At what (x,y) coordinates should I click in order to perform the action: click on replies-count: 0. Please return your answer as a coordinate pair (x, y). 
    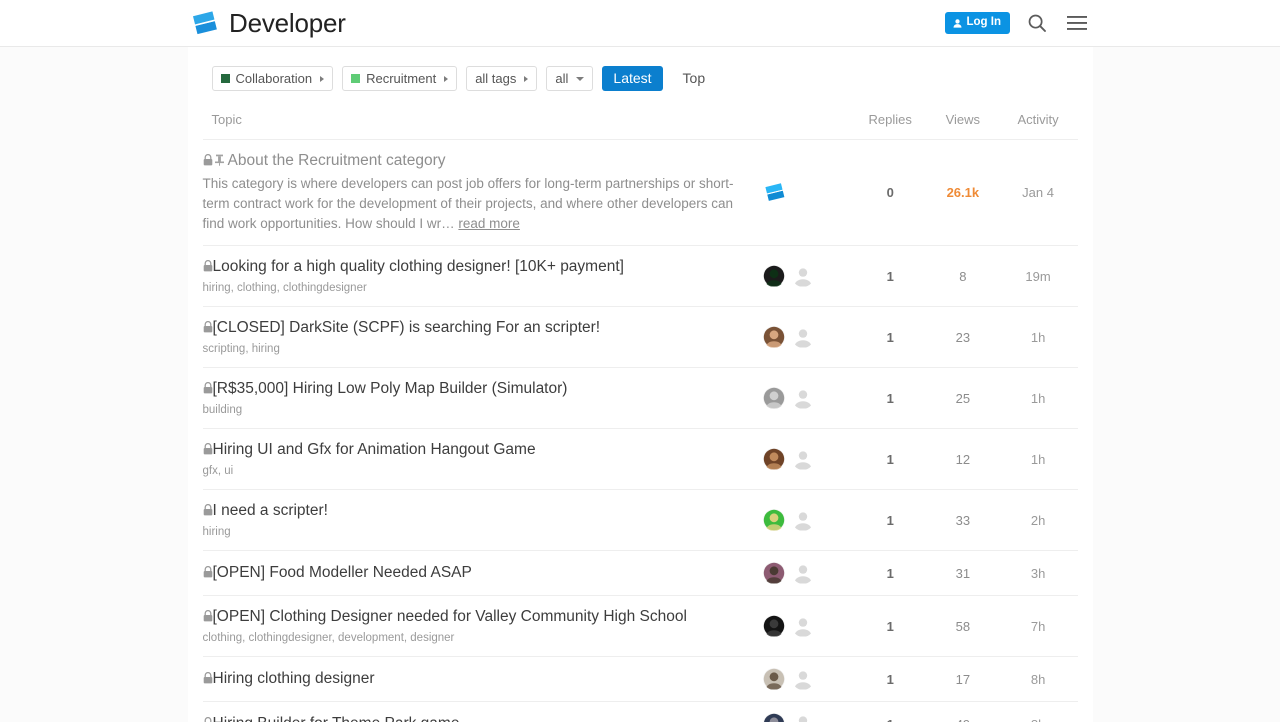
    Looking at the image, I should click on (890, 193).